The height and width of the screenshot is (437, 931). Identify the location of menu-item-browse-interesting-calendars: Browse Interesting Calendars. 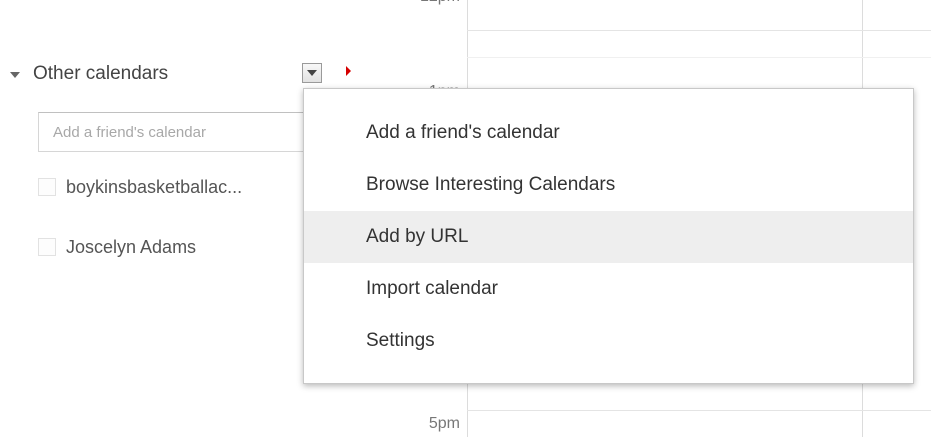
(608, 185).